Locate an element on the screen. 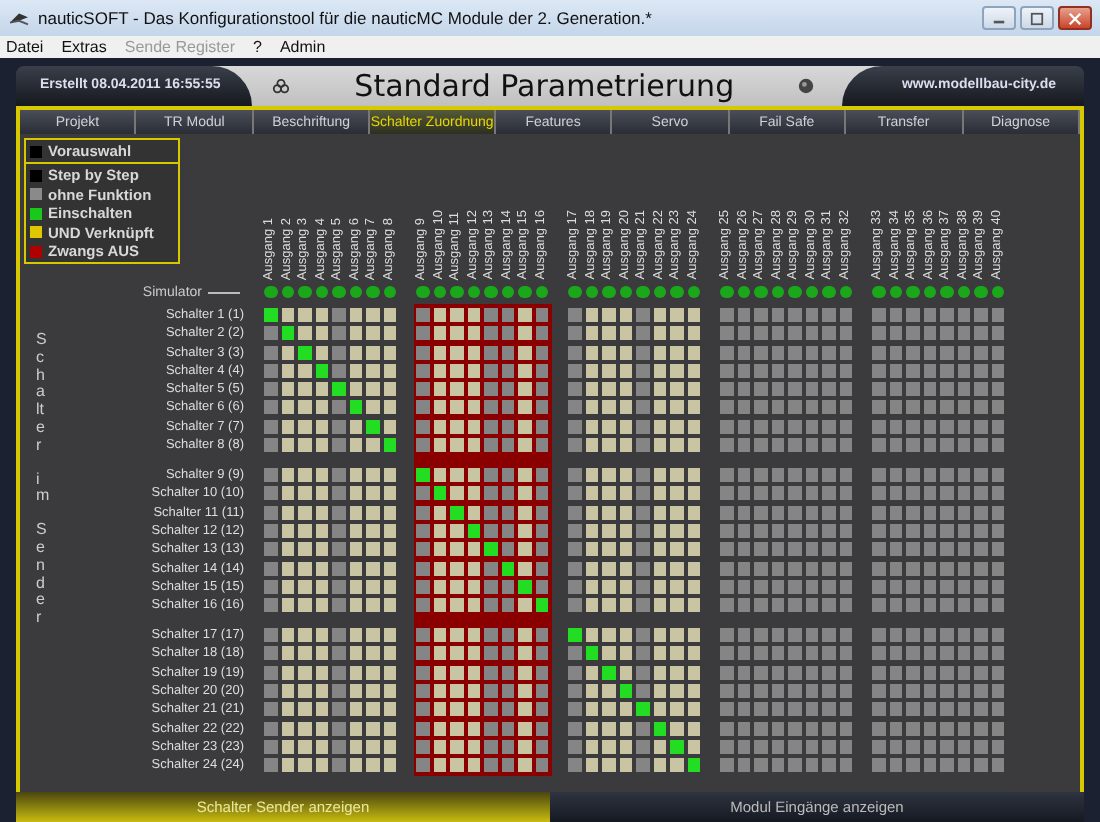 Image resolution: width=1100 pixels, height=822 pixels. side-label: Sender is located at coordinates (42, 575).